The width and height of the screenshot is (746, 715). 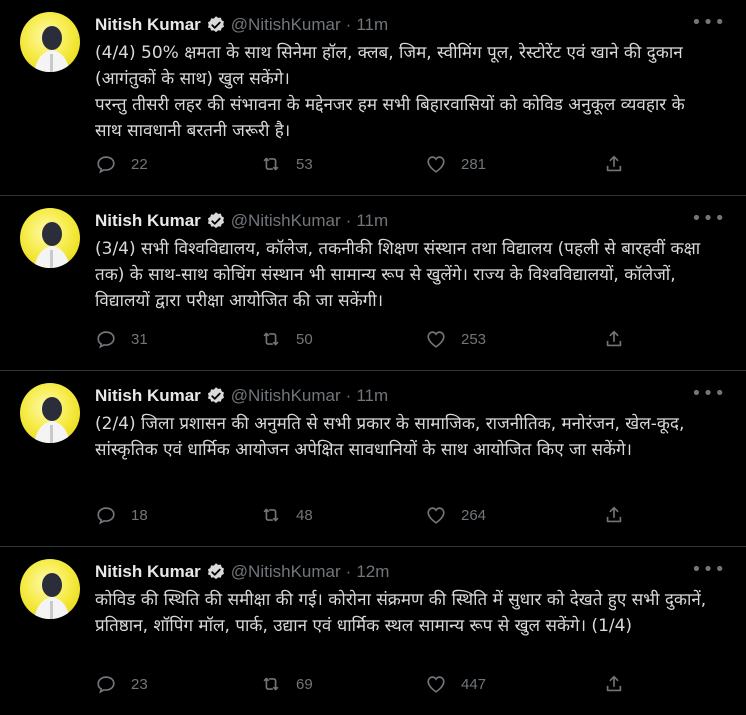 I want to click on reply-count: 23, so click(x=139, y=684).